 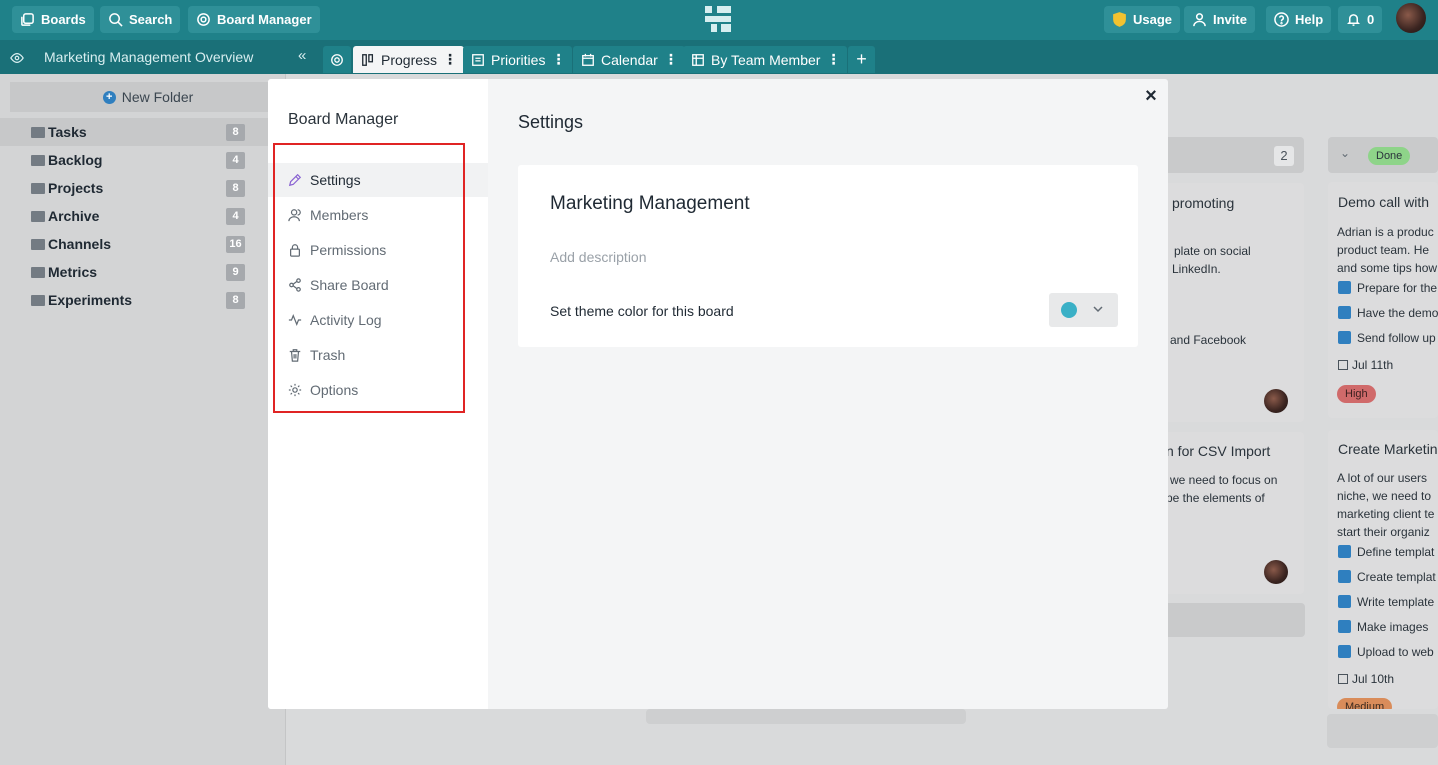 I want to click on checklist-label: Upload to web, so click(x=1395, y=651).